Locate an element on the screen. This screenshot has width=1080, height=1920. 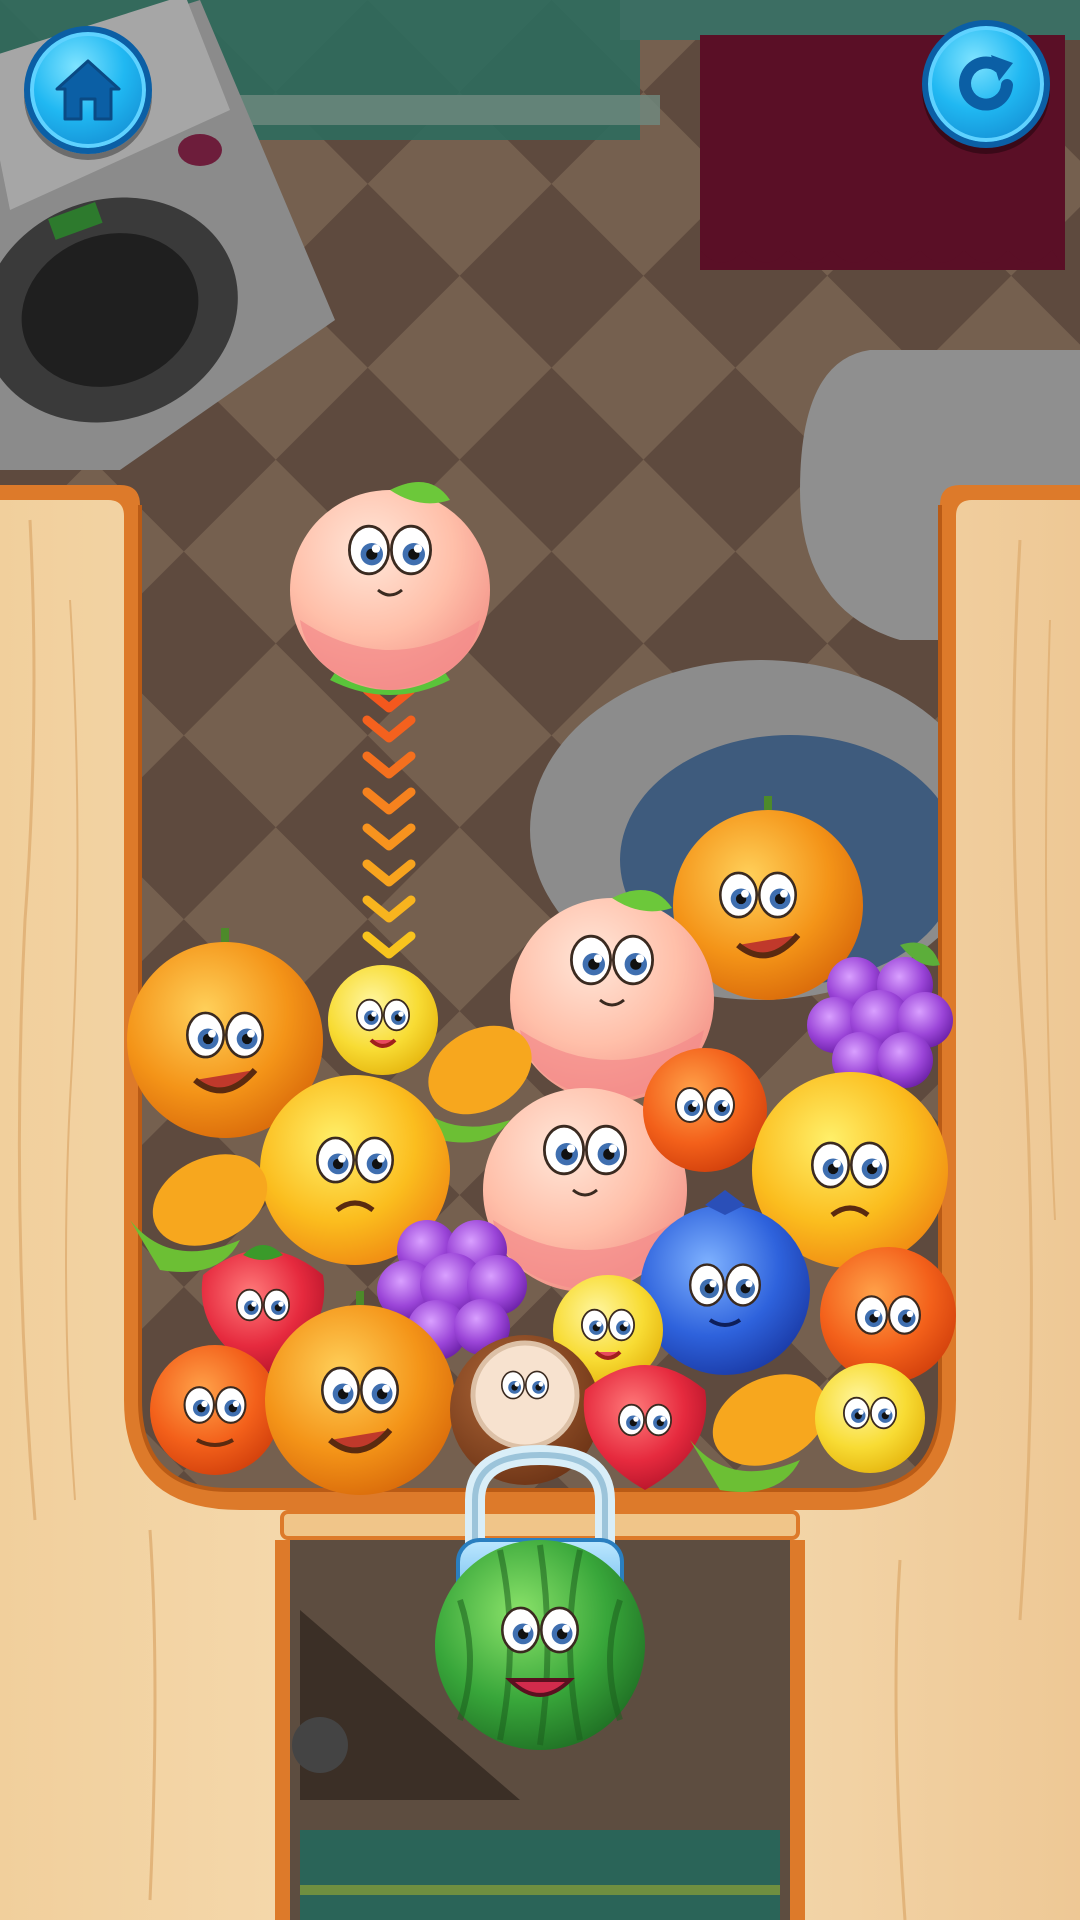
restart-icon is located at coordinates (986, 84).